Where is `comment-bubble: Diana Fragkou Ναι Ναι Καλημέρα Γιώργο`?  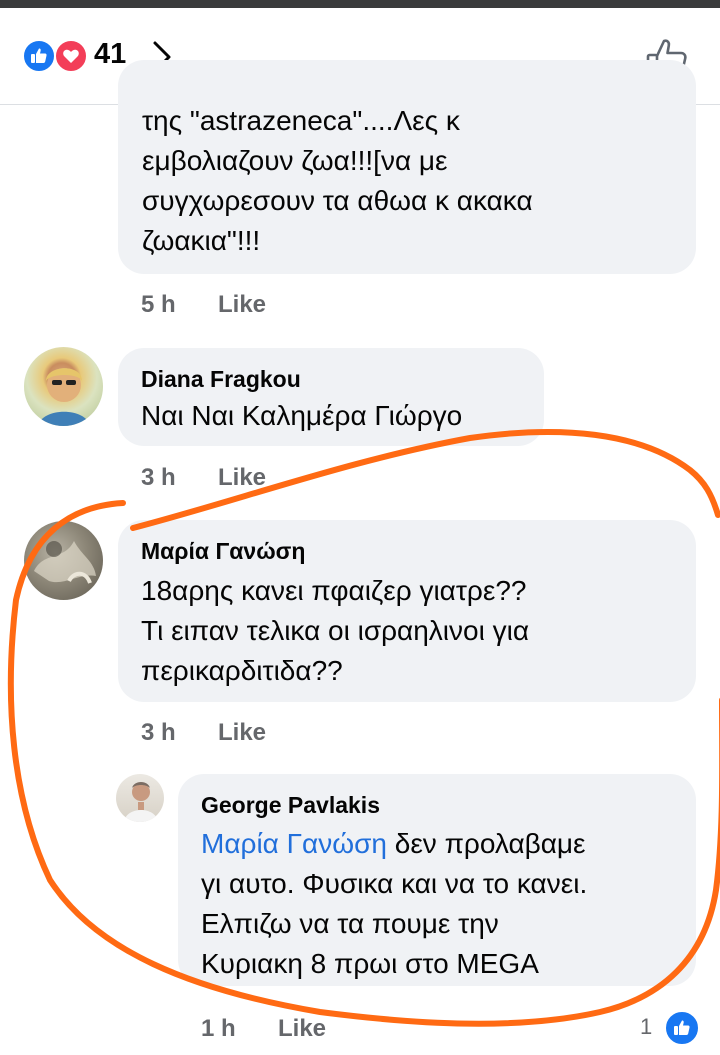 comment-bubble: Diana Fragkou Ναι Ναι Καλημέρα Γιώργο is located at coordinates (331, 397).